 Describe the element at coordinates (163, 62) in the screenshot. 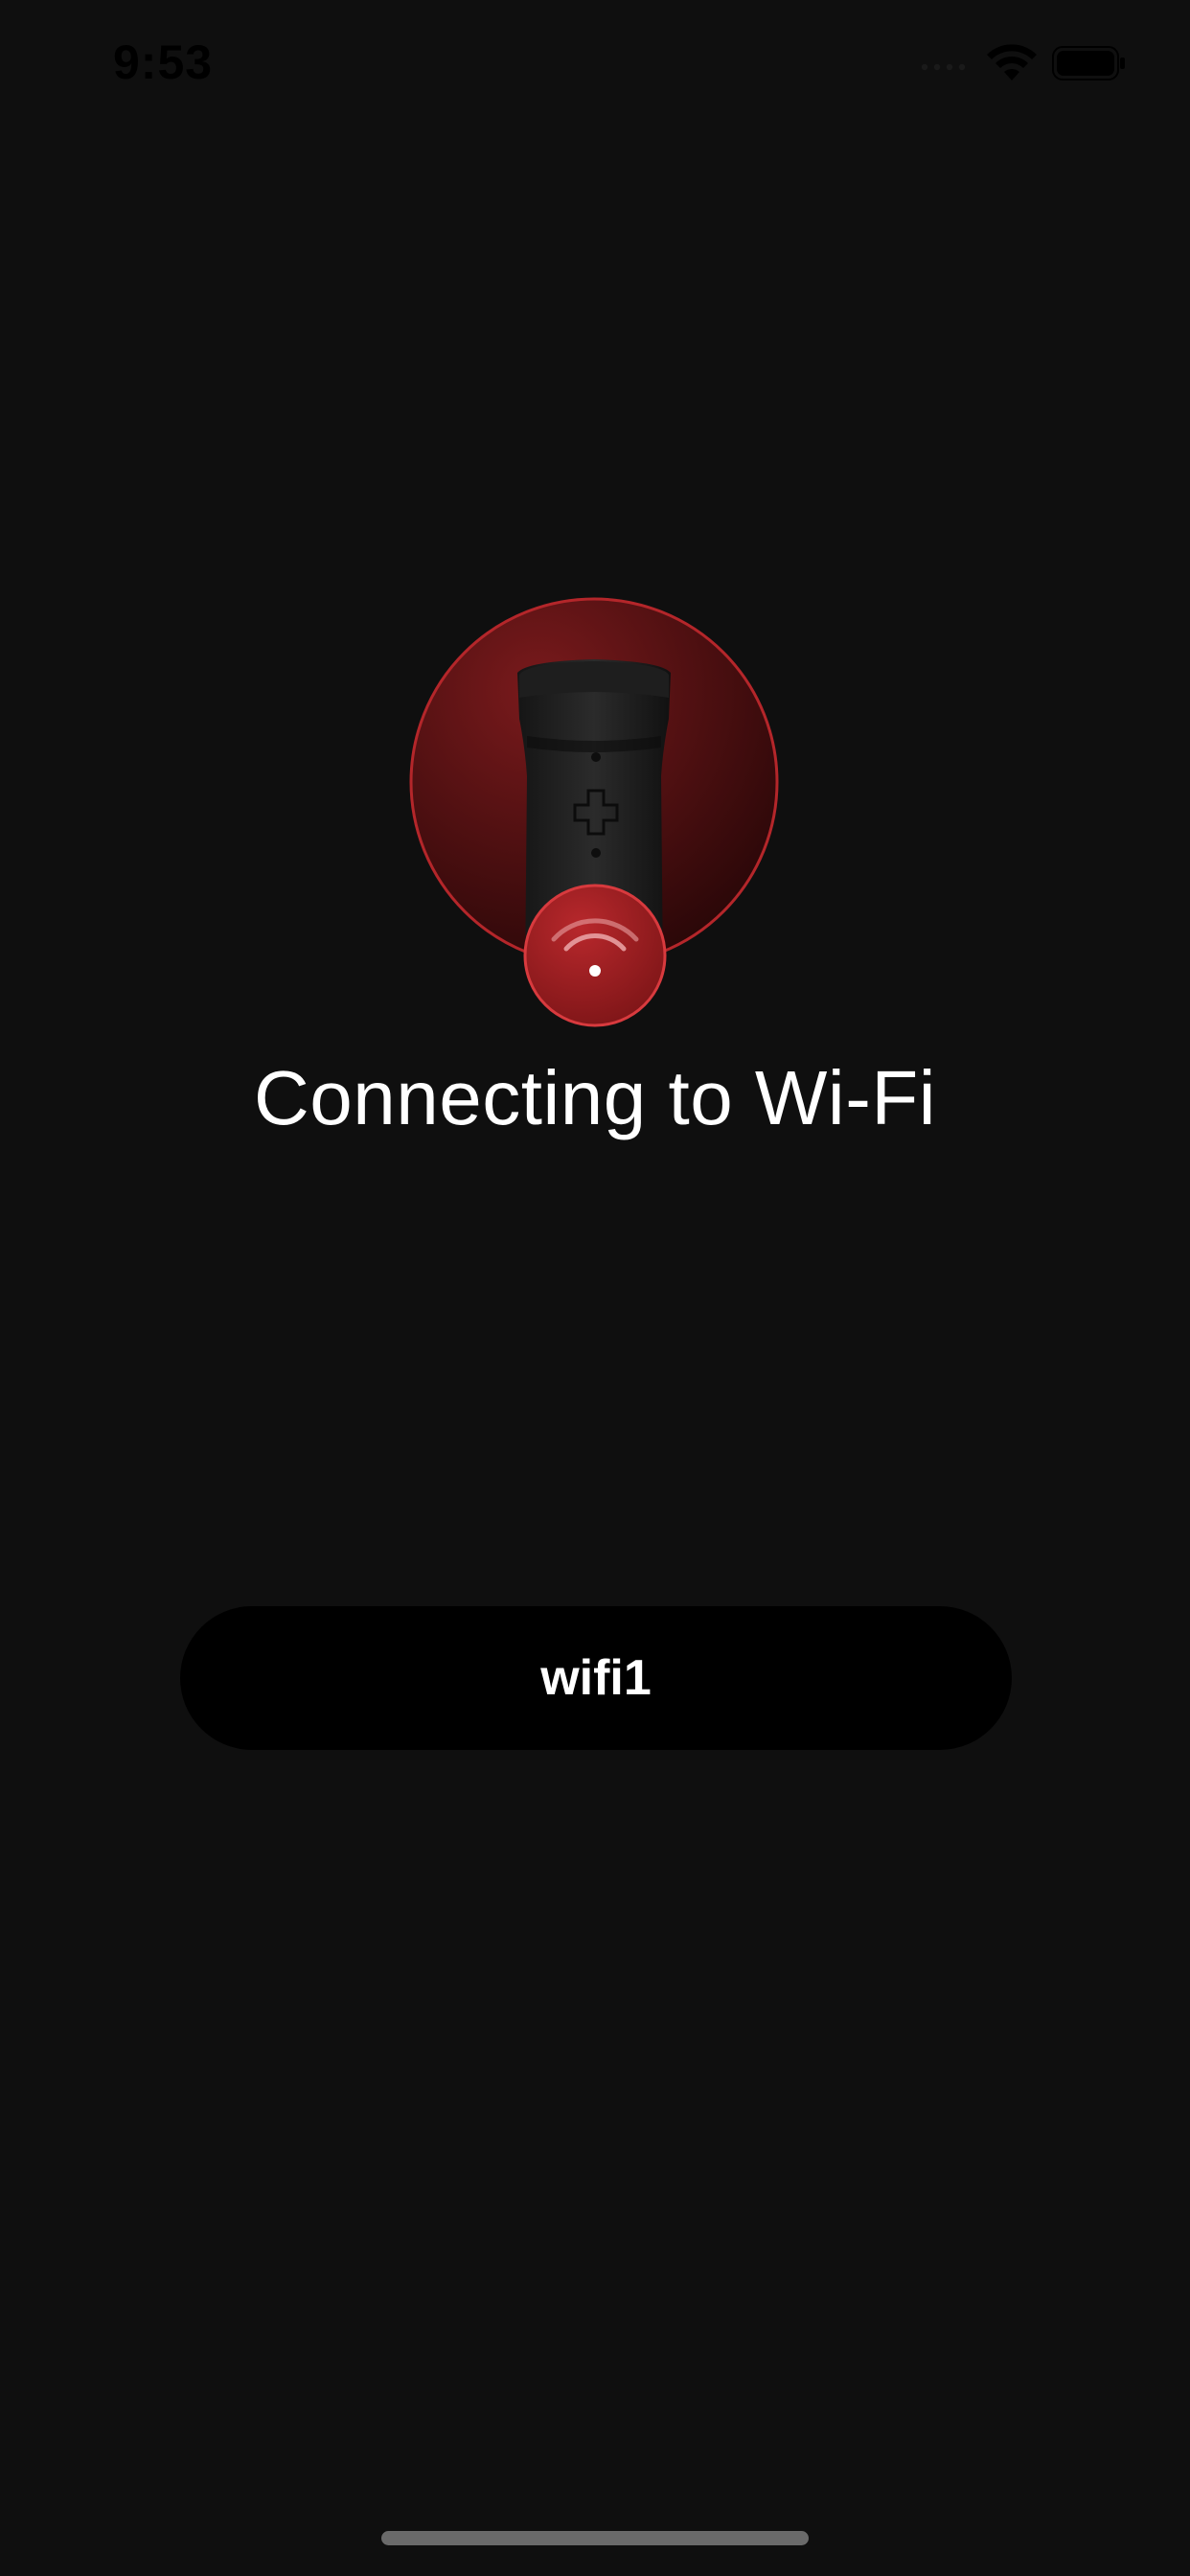

I see `status-time: 9:53` at that location.